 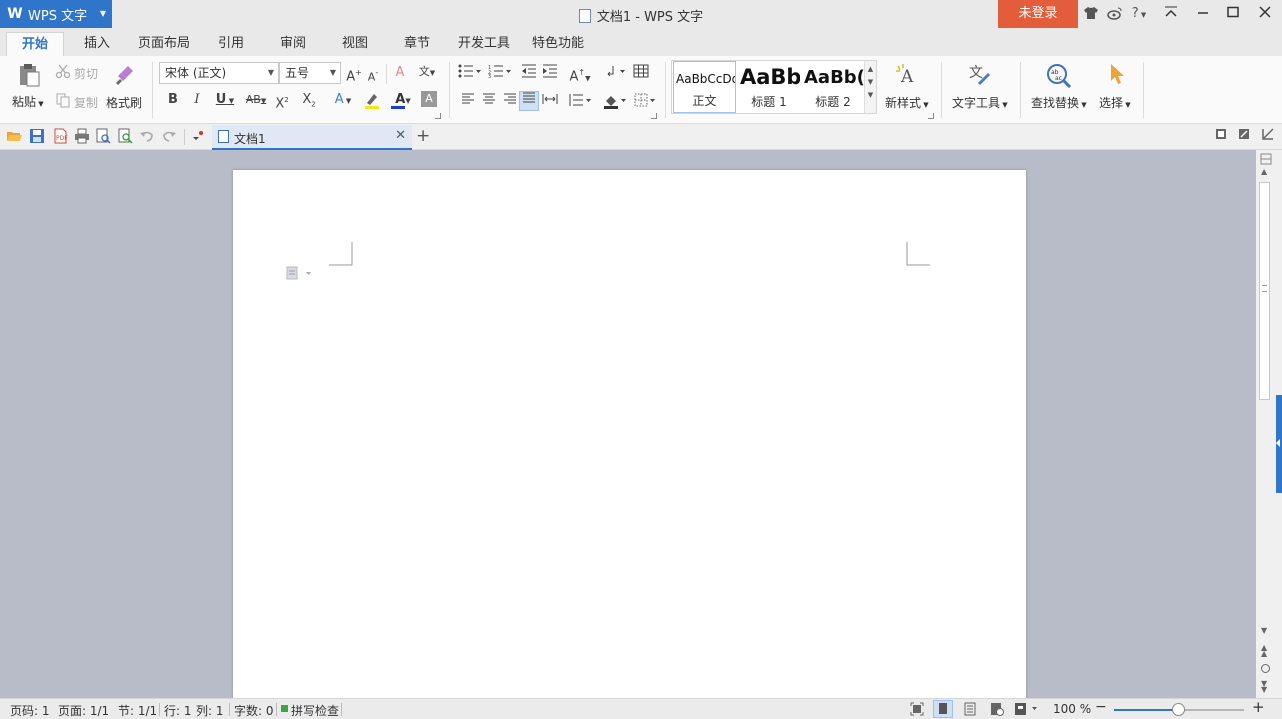 I want to click on tab-view: 视图, so click(x=355, y=44).